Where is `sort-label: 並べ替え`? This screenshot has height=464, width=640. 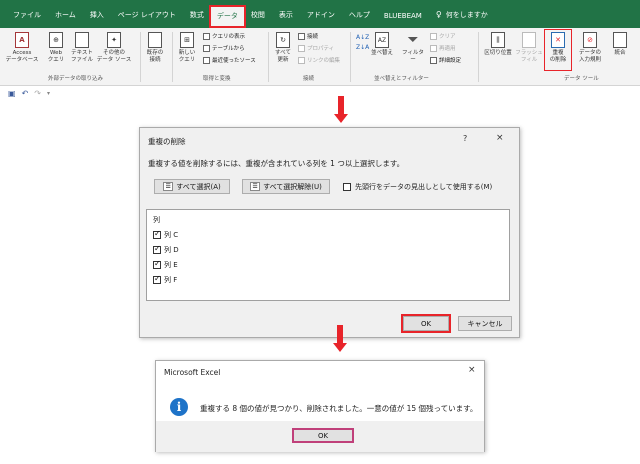 sort-label: 並べ替え is located at coordinates (381, 53).